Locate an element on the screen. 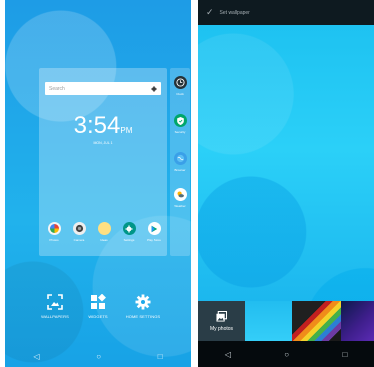 This screenshot has height=367, width=374. side-app-column: Clock Security Browser Weather is located at coordinates (180, 162).